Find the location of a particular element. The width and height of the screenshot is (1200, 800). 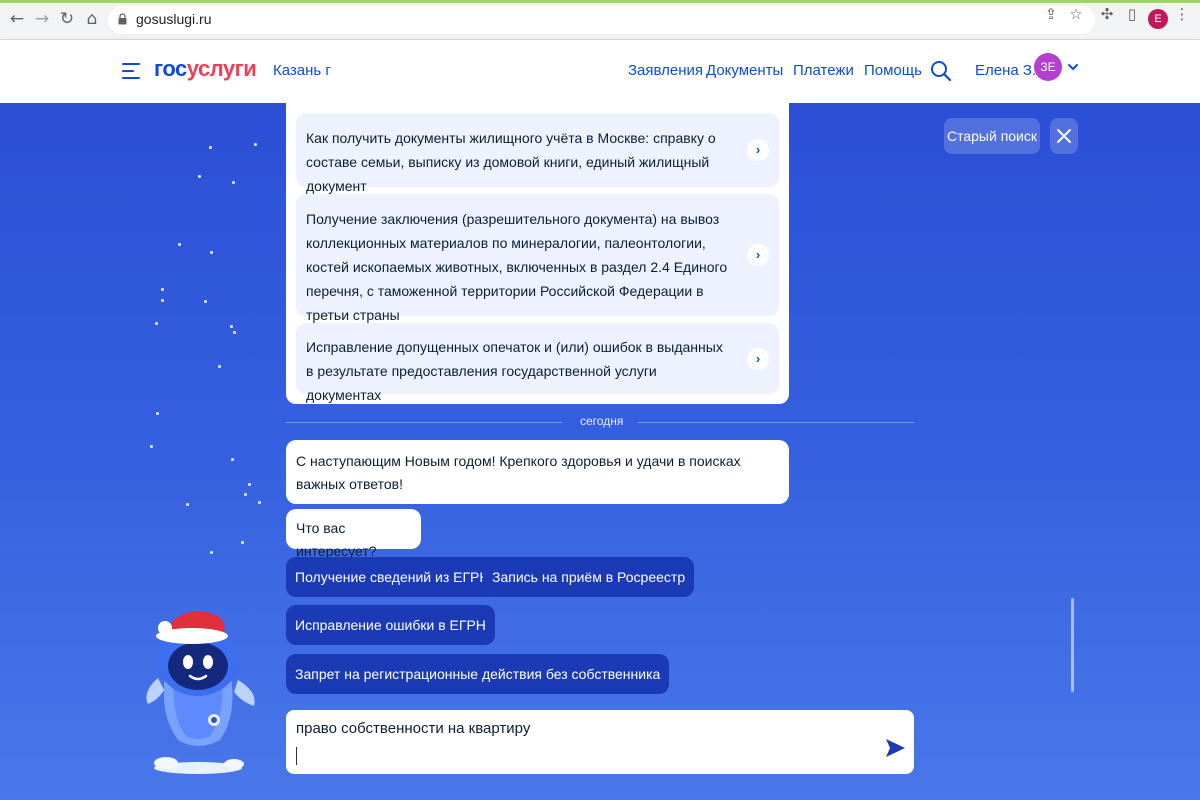

browser-toolbar: ← → ↻ ⌂ gosuslugi.ru ⇪ ☆ ✣ ▯ E ⋮ is located at coordinates (600, 20).